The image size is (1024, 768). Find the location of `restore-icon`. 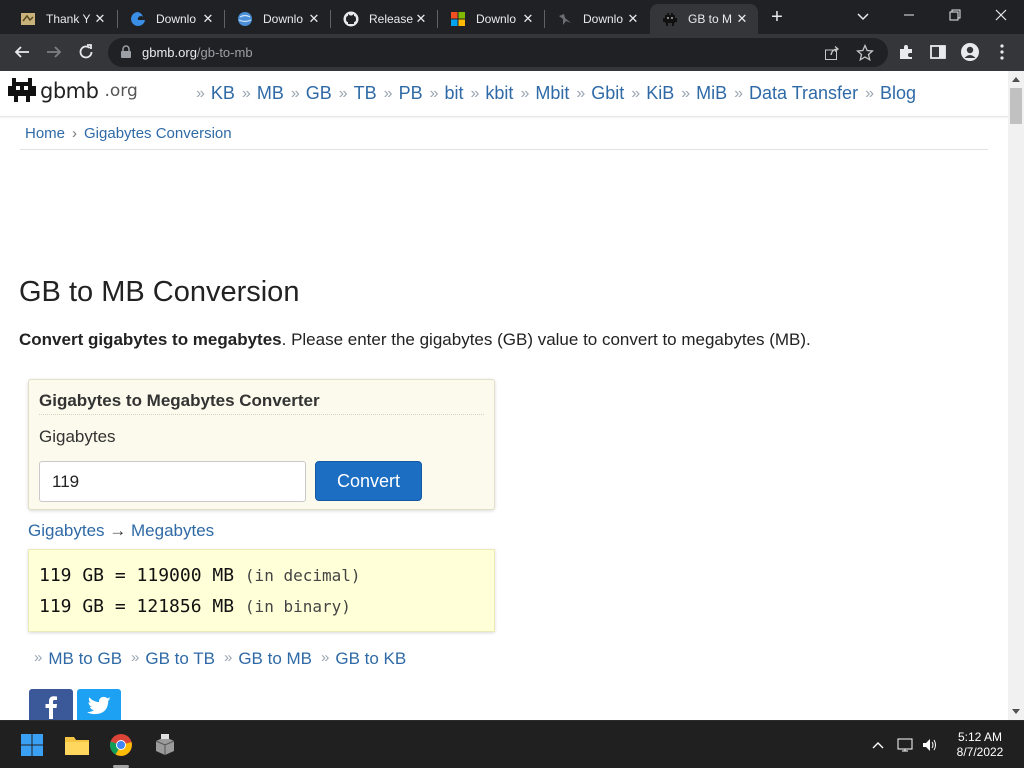

restore-icon is located at coordinates (955, 15).